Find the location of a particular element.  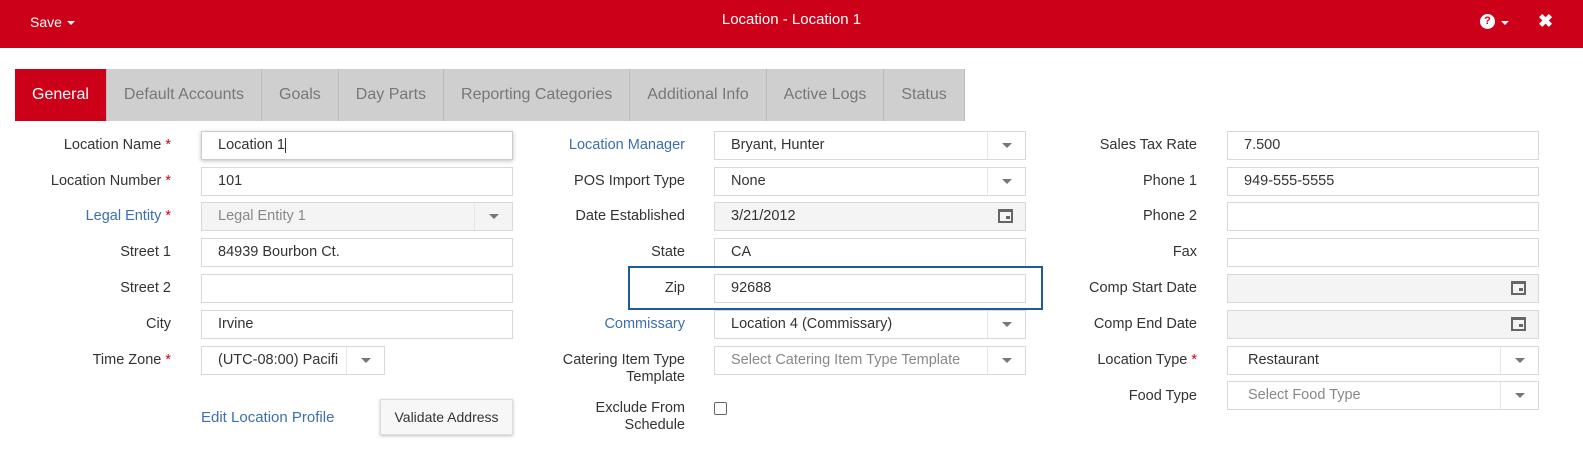

zip-label: Zip is located at coordinates (674, 288).